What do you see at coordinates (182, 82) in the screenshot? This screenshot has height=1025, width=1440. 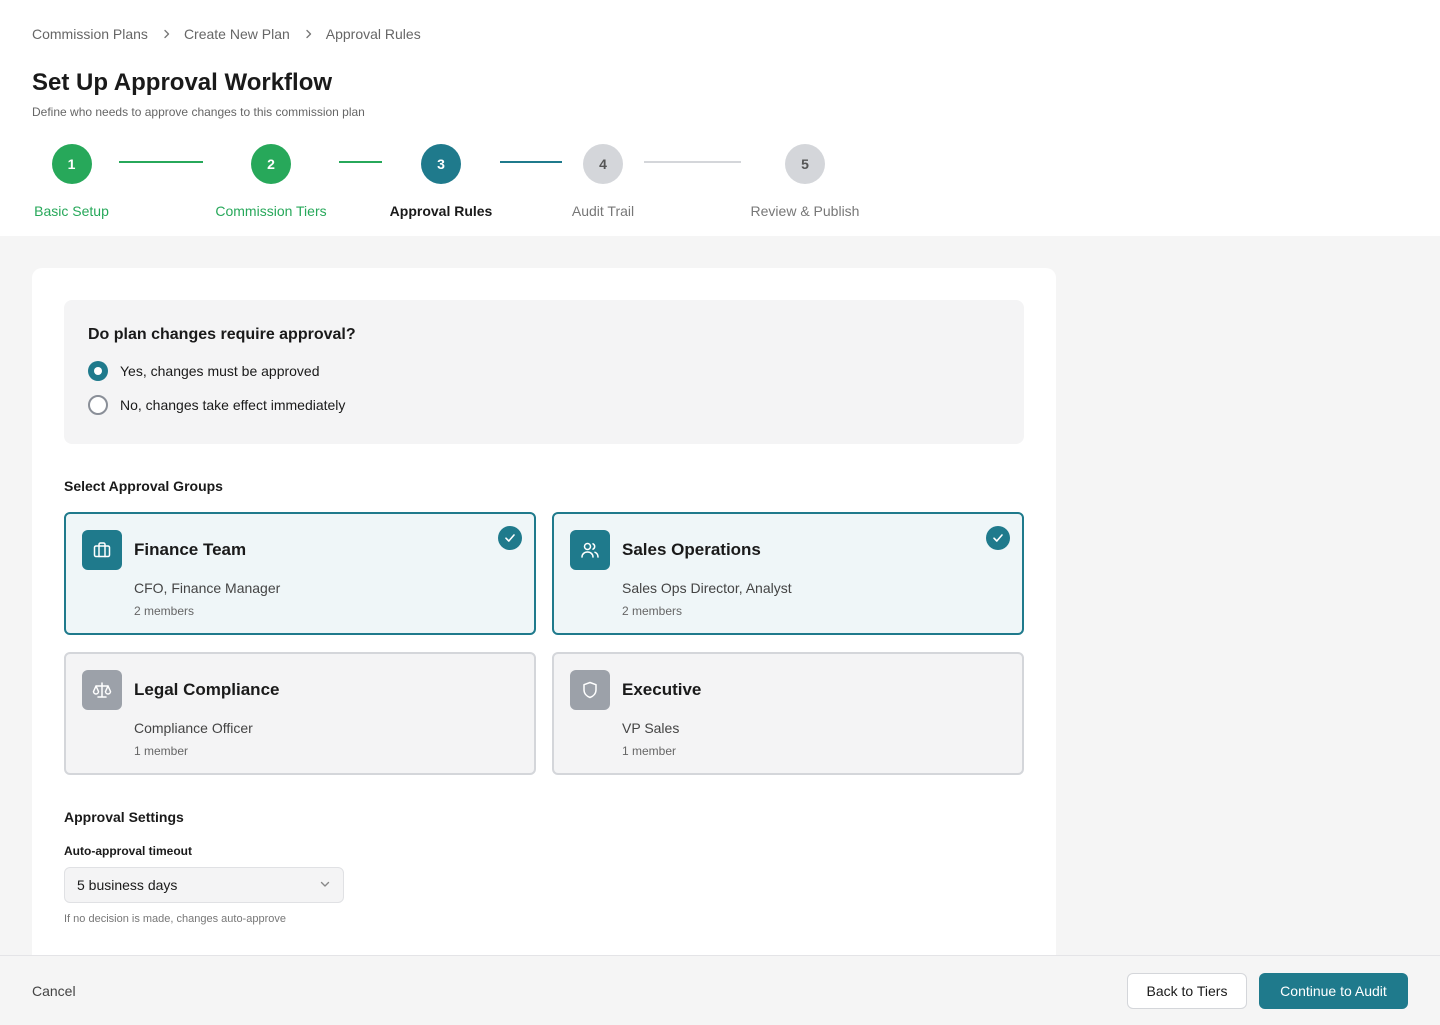 I see `page-title: Set Up Approval Workflow` at bounding box center [182, 82].